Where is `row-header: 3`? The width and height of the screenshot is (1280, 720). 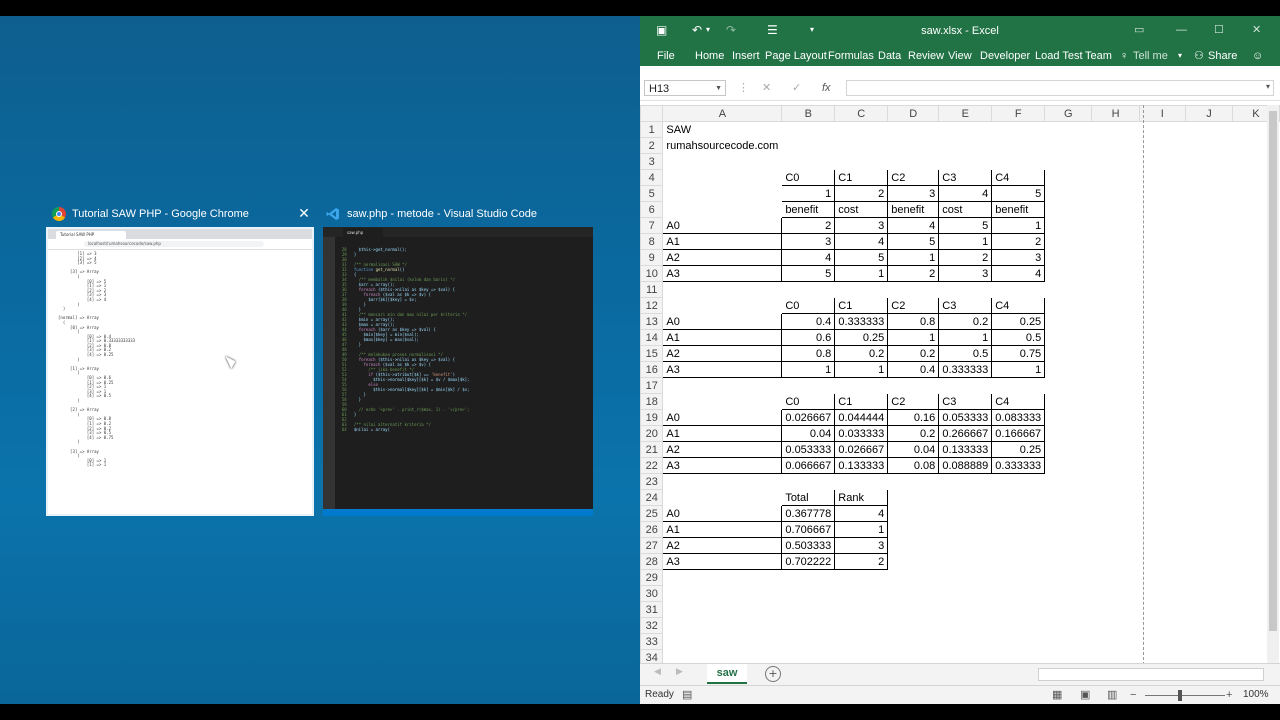 row-header: 3 is located at coordinates (652, 161).